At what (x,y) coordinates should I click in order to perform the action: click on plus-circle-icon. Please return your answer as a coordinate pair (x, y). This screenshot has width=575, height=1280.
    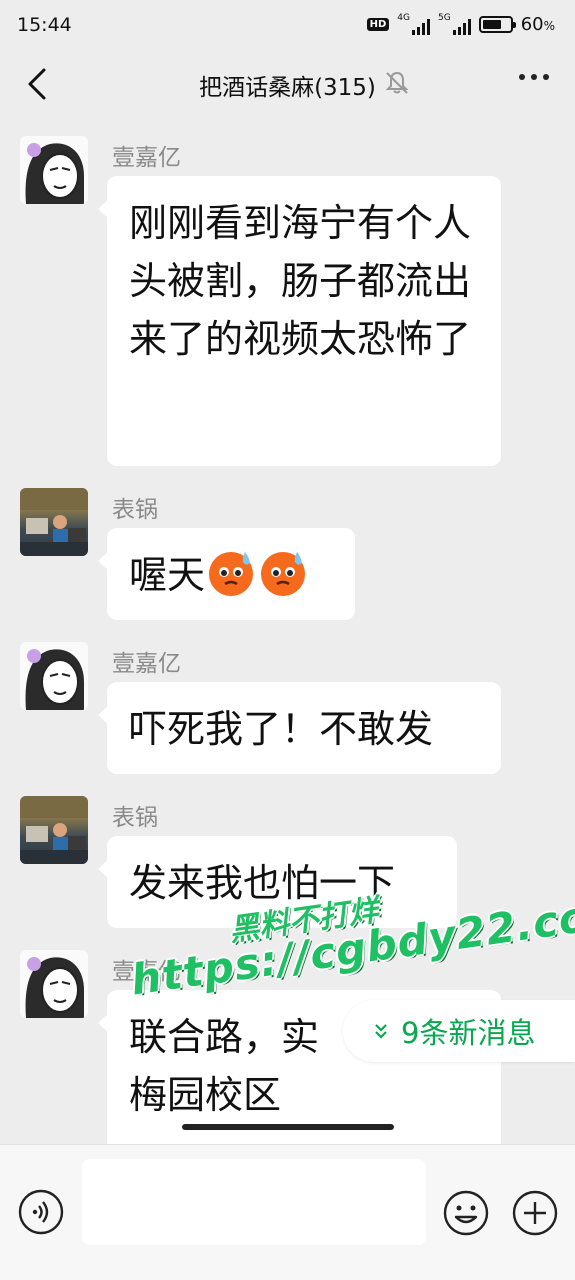
    Looking at the image, I should click on (535, 1213).